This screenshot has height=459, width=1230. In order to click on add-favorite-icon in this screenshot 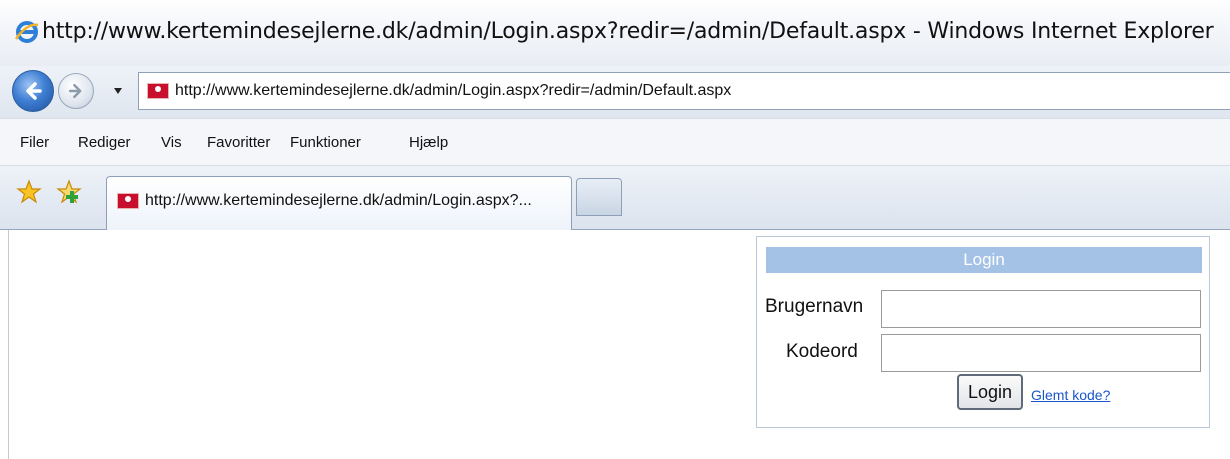, I will do `click(69, 192)`.